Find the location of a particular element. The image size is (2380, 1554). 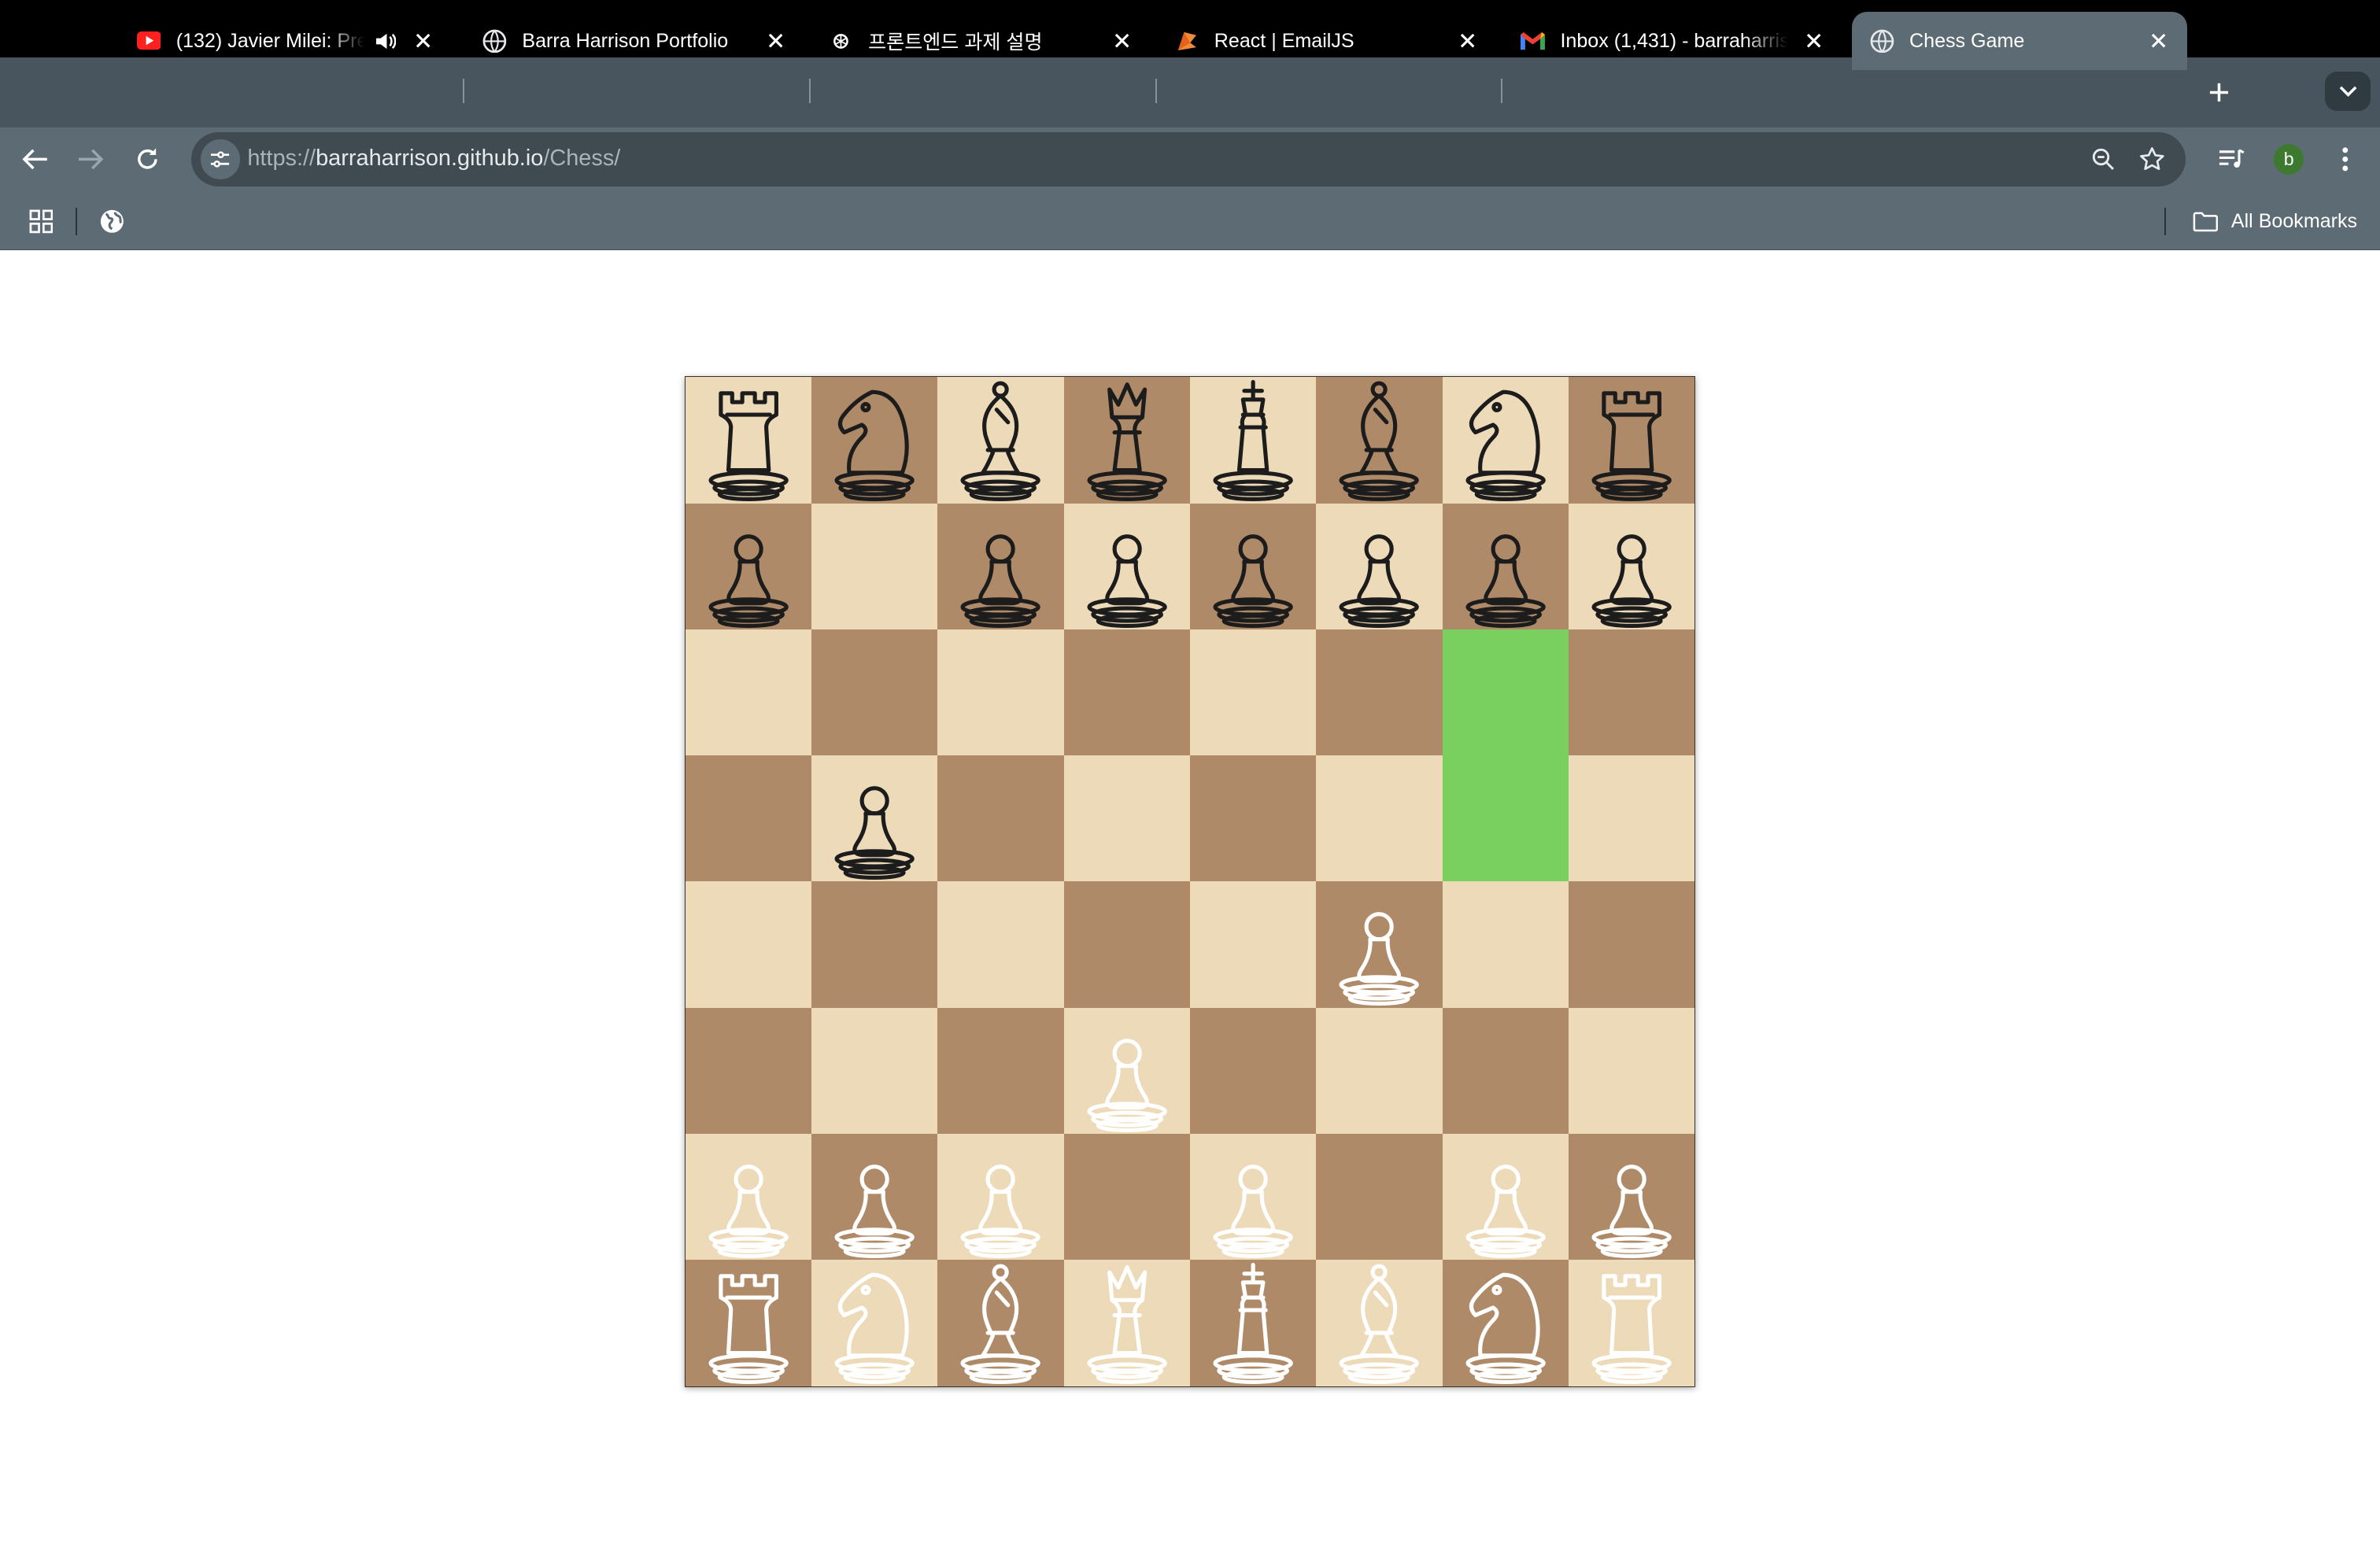

square-f7 is located at coordinates (1379, 566).